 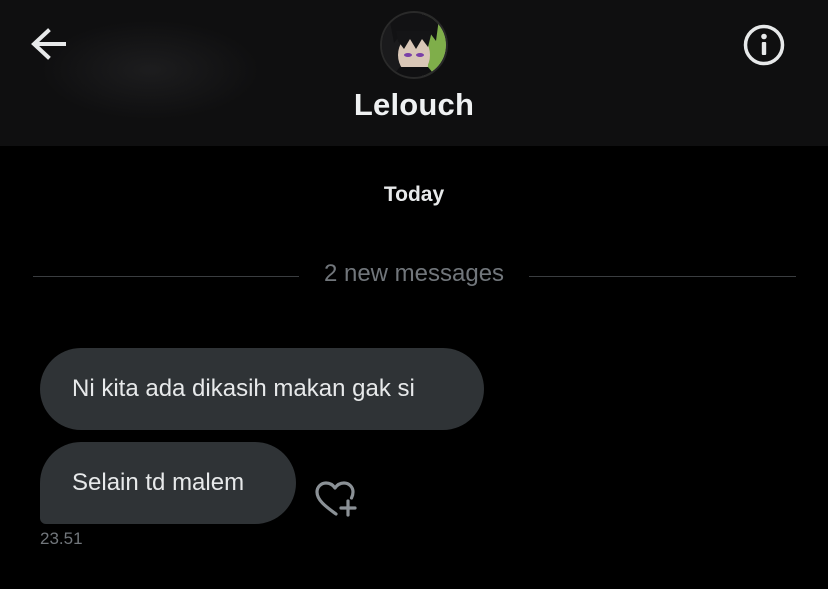 I want to click on info-circle-icon, so click(x=764, y=45).